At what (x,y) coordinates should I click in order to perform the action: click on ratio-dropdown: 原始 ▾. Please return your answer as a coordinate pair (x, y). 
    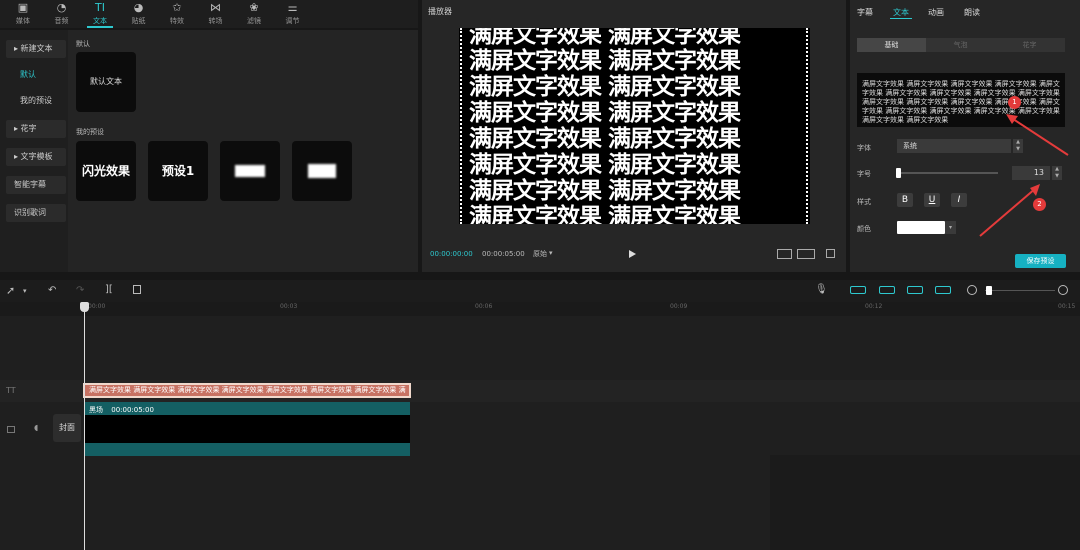
    Looking at the image, I should click on (543, 254).